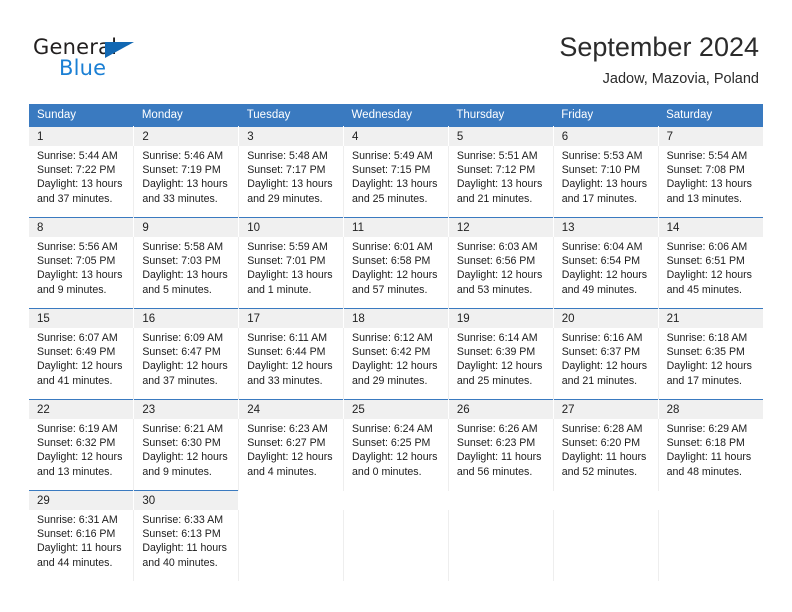  What do you see at coordinates (501, 409) in the screenshot?
I see `day-number: 26` at bounding box center [501, 409].